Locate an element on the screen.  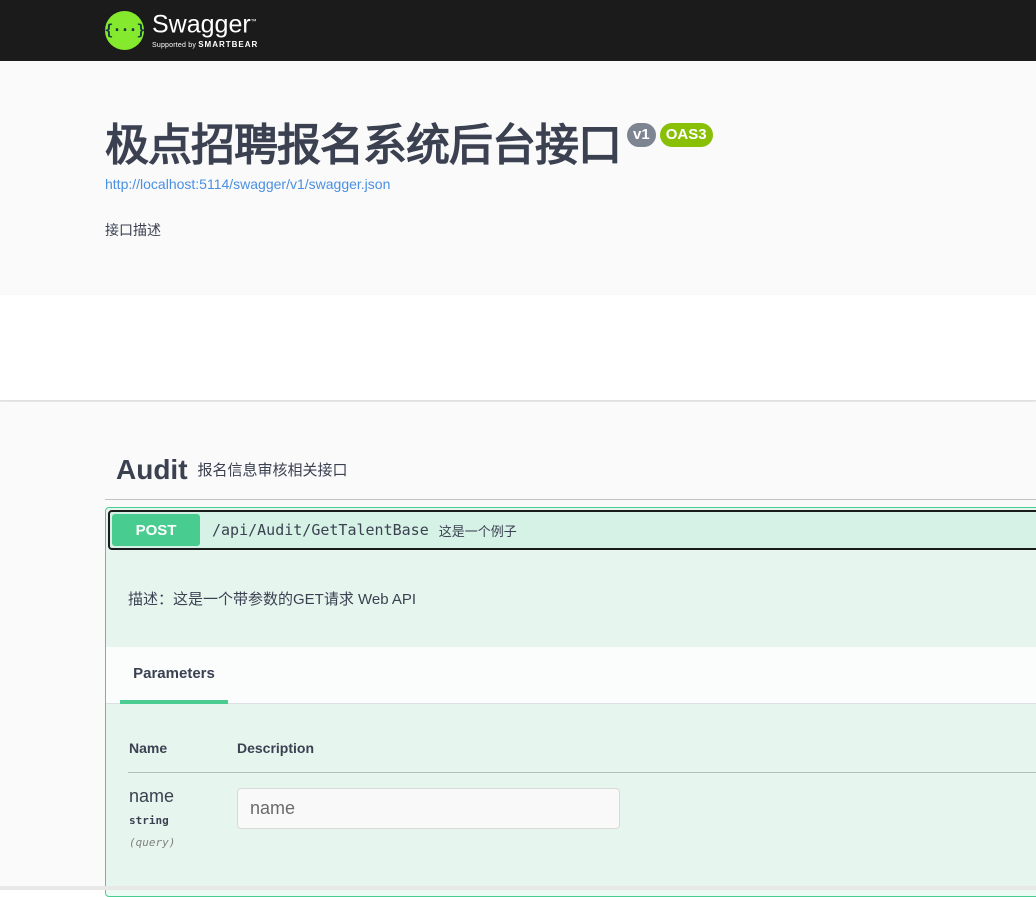
opblock-summary: POST /api/Audit/GetTalentBase 这是一个例子 is located at coordinates (572, 530).